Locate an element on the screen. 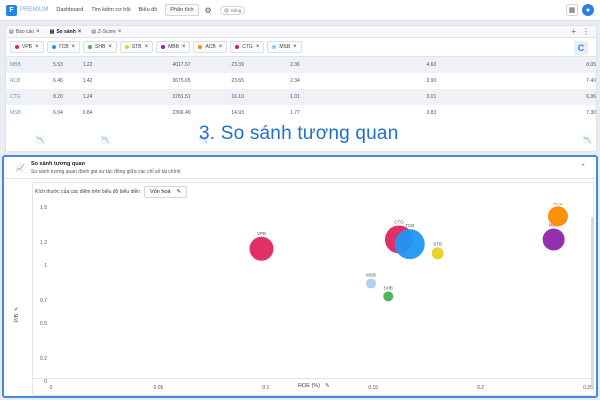 Image resolution: width=600 pixels, height=400 pixels. compare-logo-icon: C is located at coordinates (581, 48).